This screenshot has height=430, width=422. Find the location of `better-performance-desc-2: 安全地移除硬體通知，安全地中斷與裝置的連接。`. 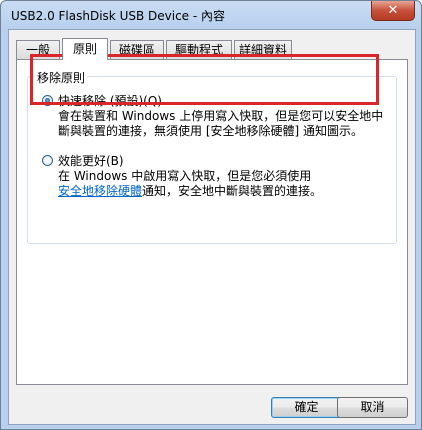

better-performance-desc-2: 安全地移除硬體通知，安全地中斷與裝置的連接。 is located at coordinates (190, 191).